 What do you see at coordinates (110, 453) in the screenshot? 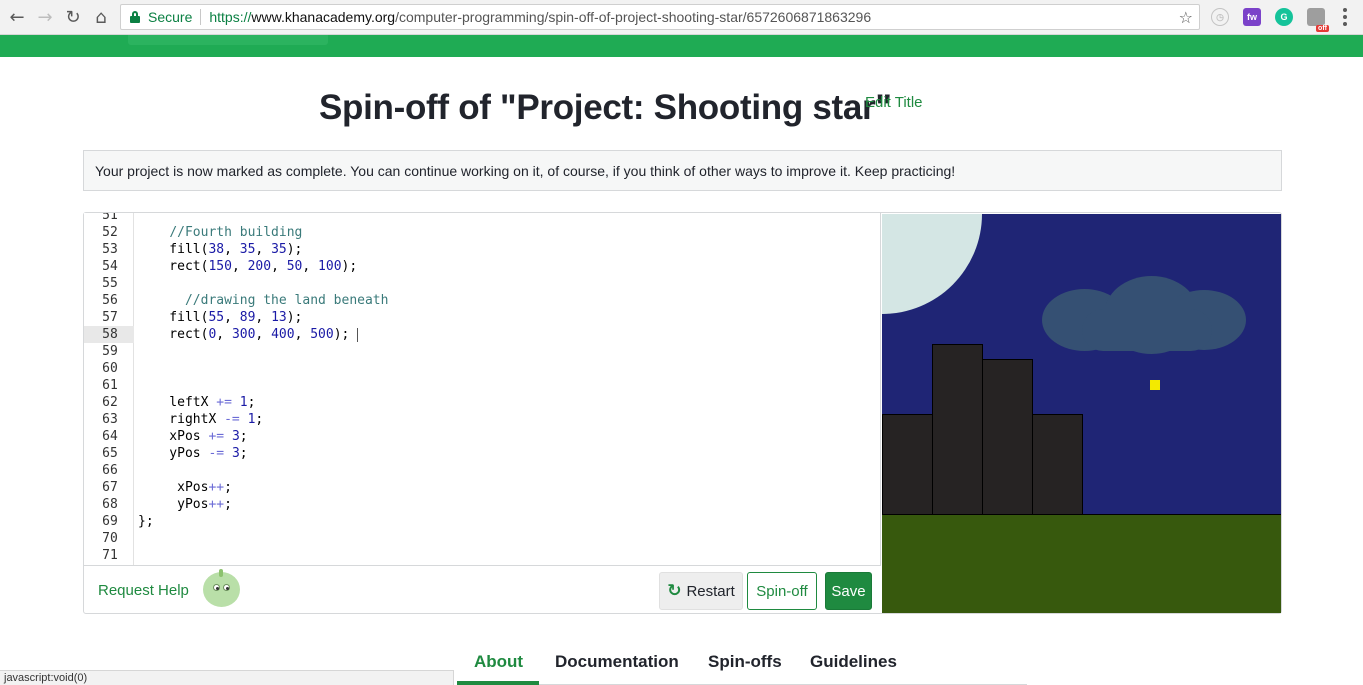
I see `line-number: 65` at bounding box center [110, 453].